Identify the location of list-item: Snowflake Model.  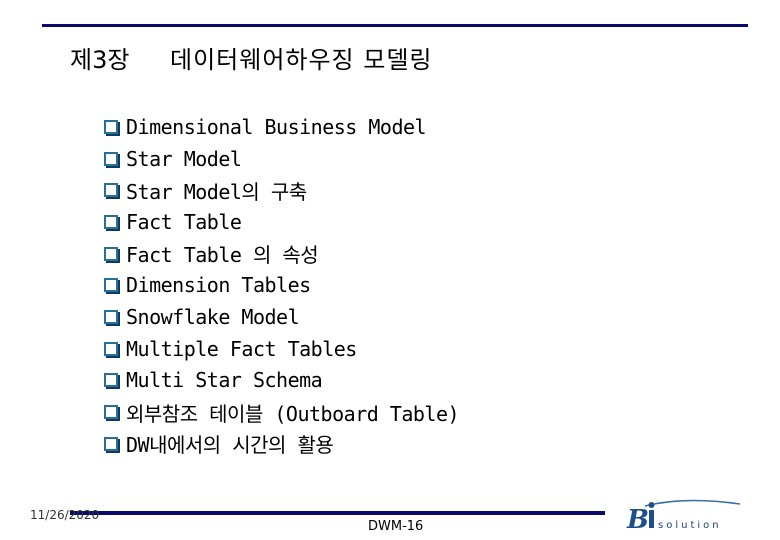
(281, 317).